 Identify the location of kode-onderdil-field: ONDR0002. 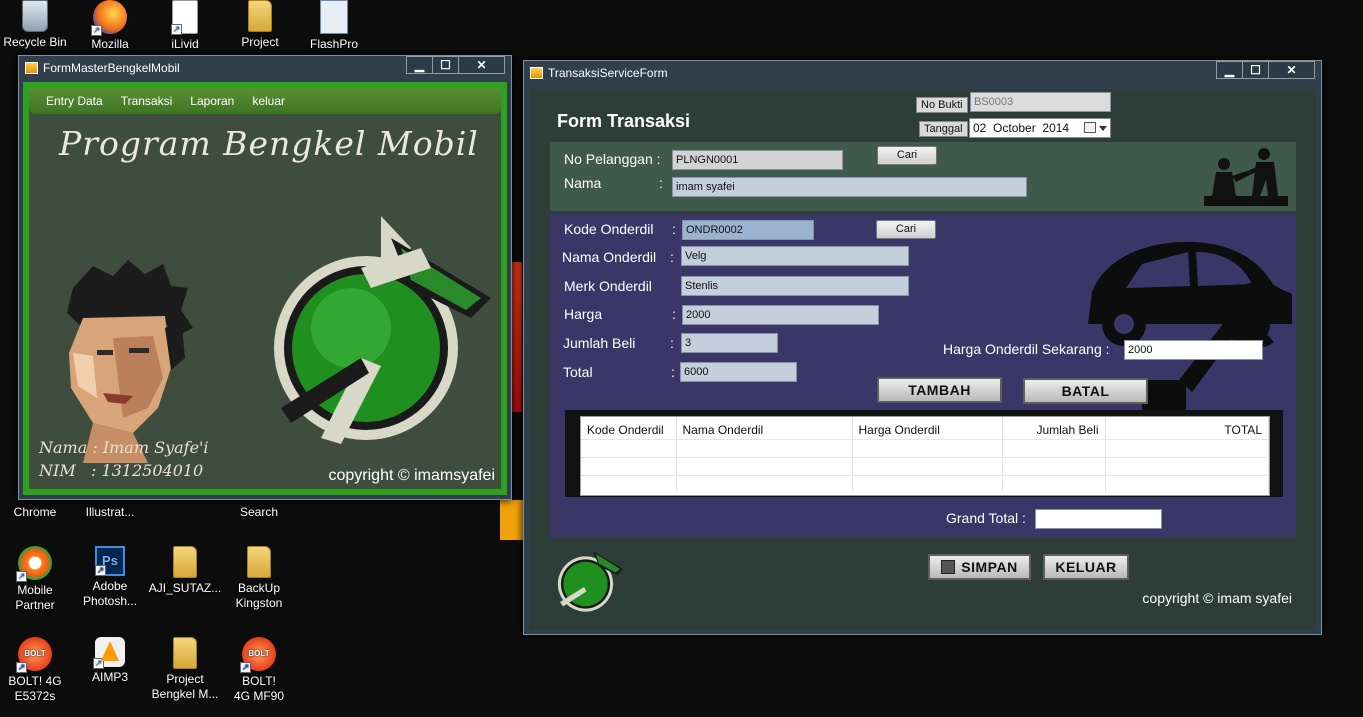
(748, 230).